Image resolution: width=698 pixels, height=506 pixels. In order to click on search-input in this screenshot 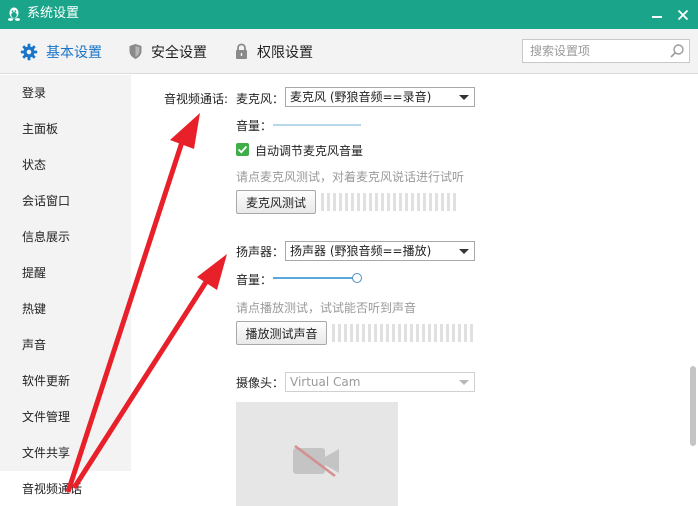, I will do `click(593, 51)`.